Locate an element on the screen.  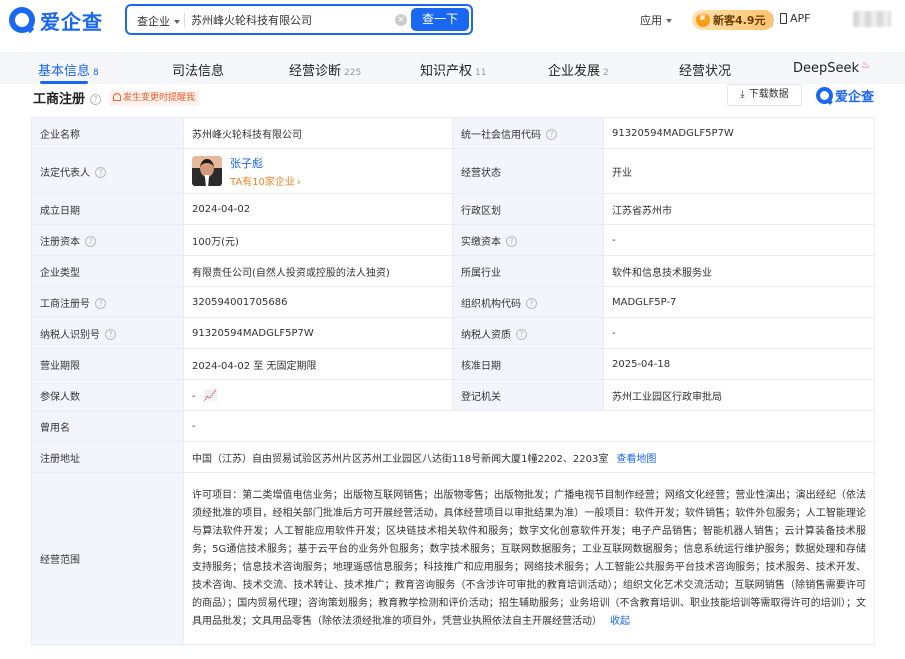
promo-badge: 新客4.9元 is located at coordinates (733, 20).